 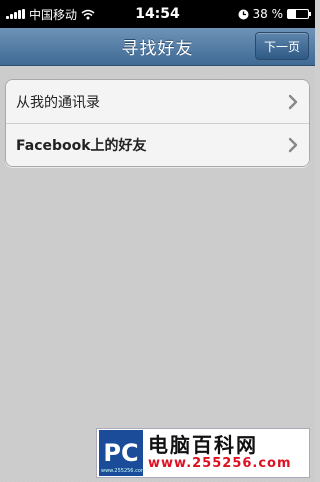 What do you see at coordinates (53, 14) in the screenshot?
I see `carrier-label: 中国移动` at bounding box center [53, 14].